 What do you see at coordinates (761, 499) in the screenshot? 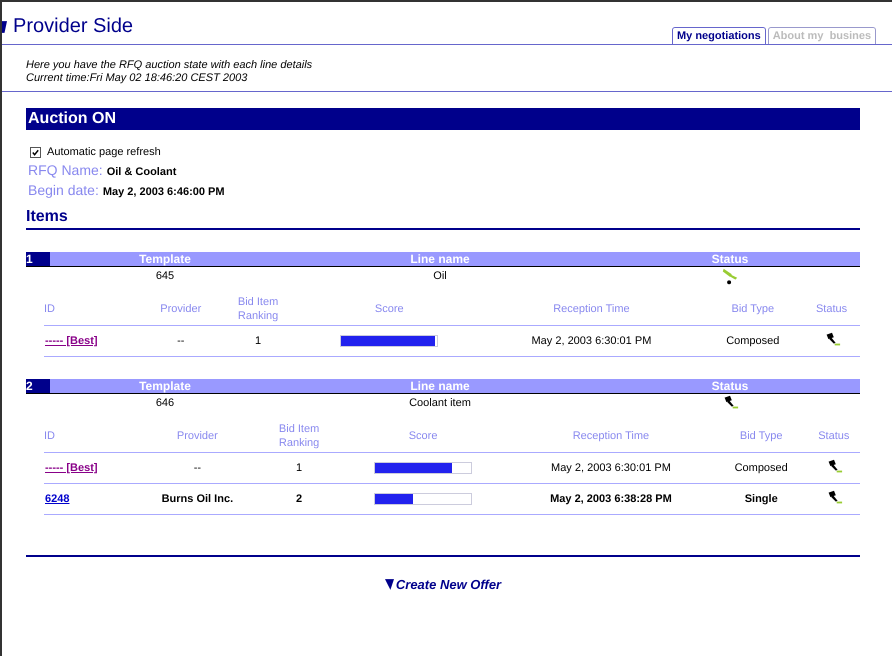
I see `table-cell: Single` at bounding box center [761, 499].